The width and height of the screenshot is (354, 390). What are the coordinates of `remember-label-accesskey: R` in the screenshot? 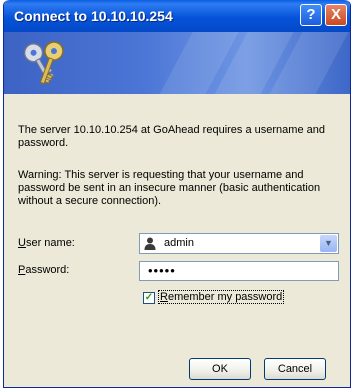 It's located at (164, 297).